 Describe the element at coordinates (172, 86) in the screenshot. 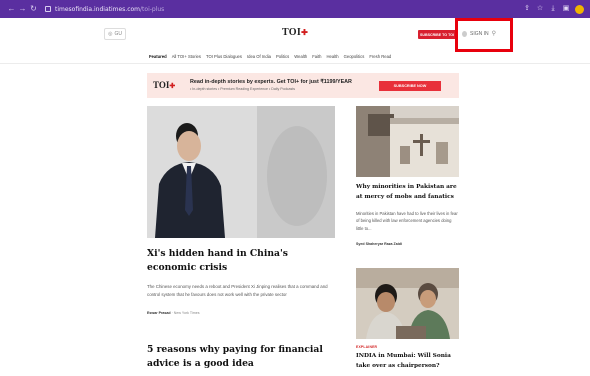

I see `promo-plus-icon: ✚` at that location.